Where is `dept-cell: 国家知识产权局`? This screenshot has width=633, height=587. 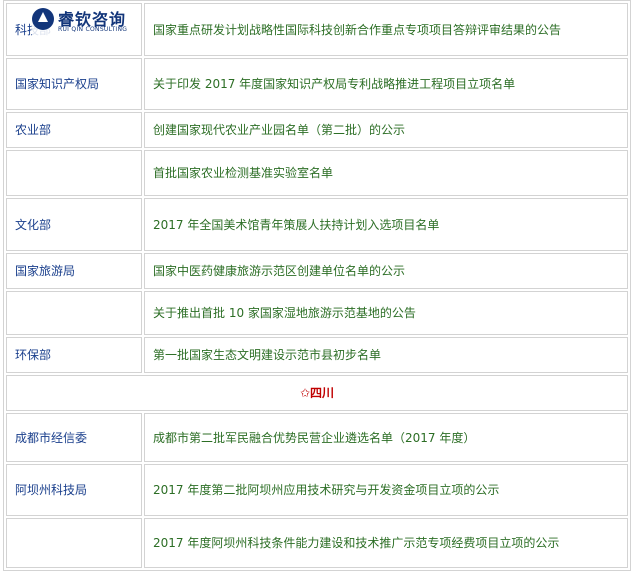 dept-cell: 国家知识产权局 is located at coordinates (74, 84).